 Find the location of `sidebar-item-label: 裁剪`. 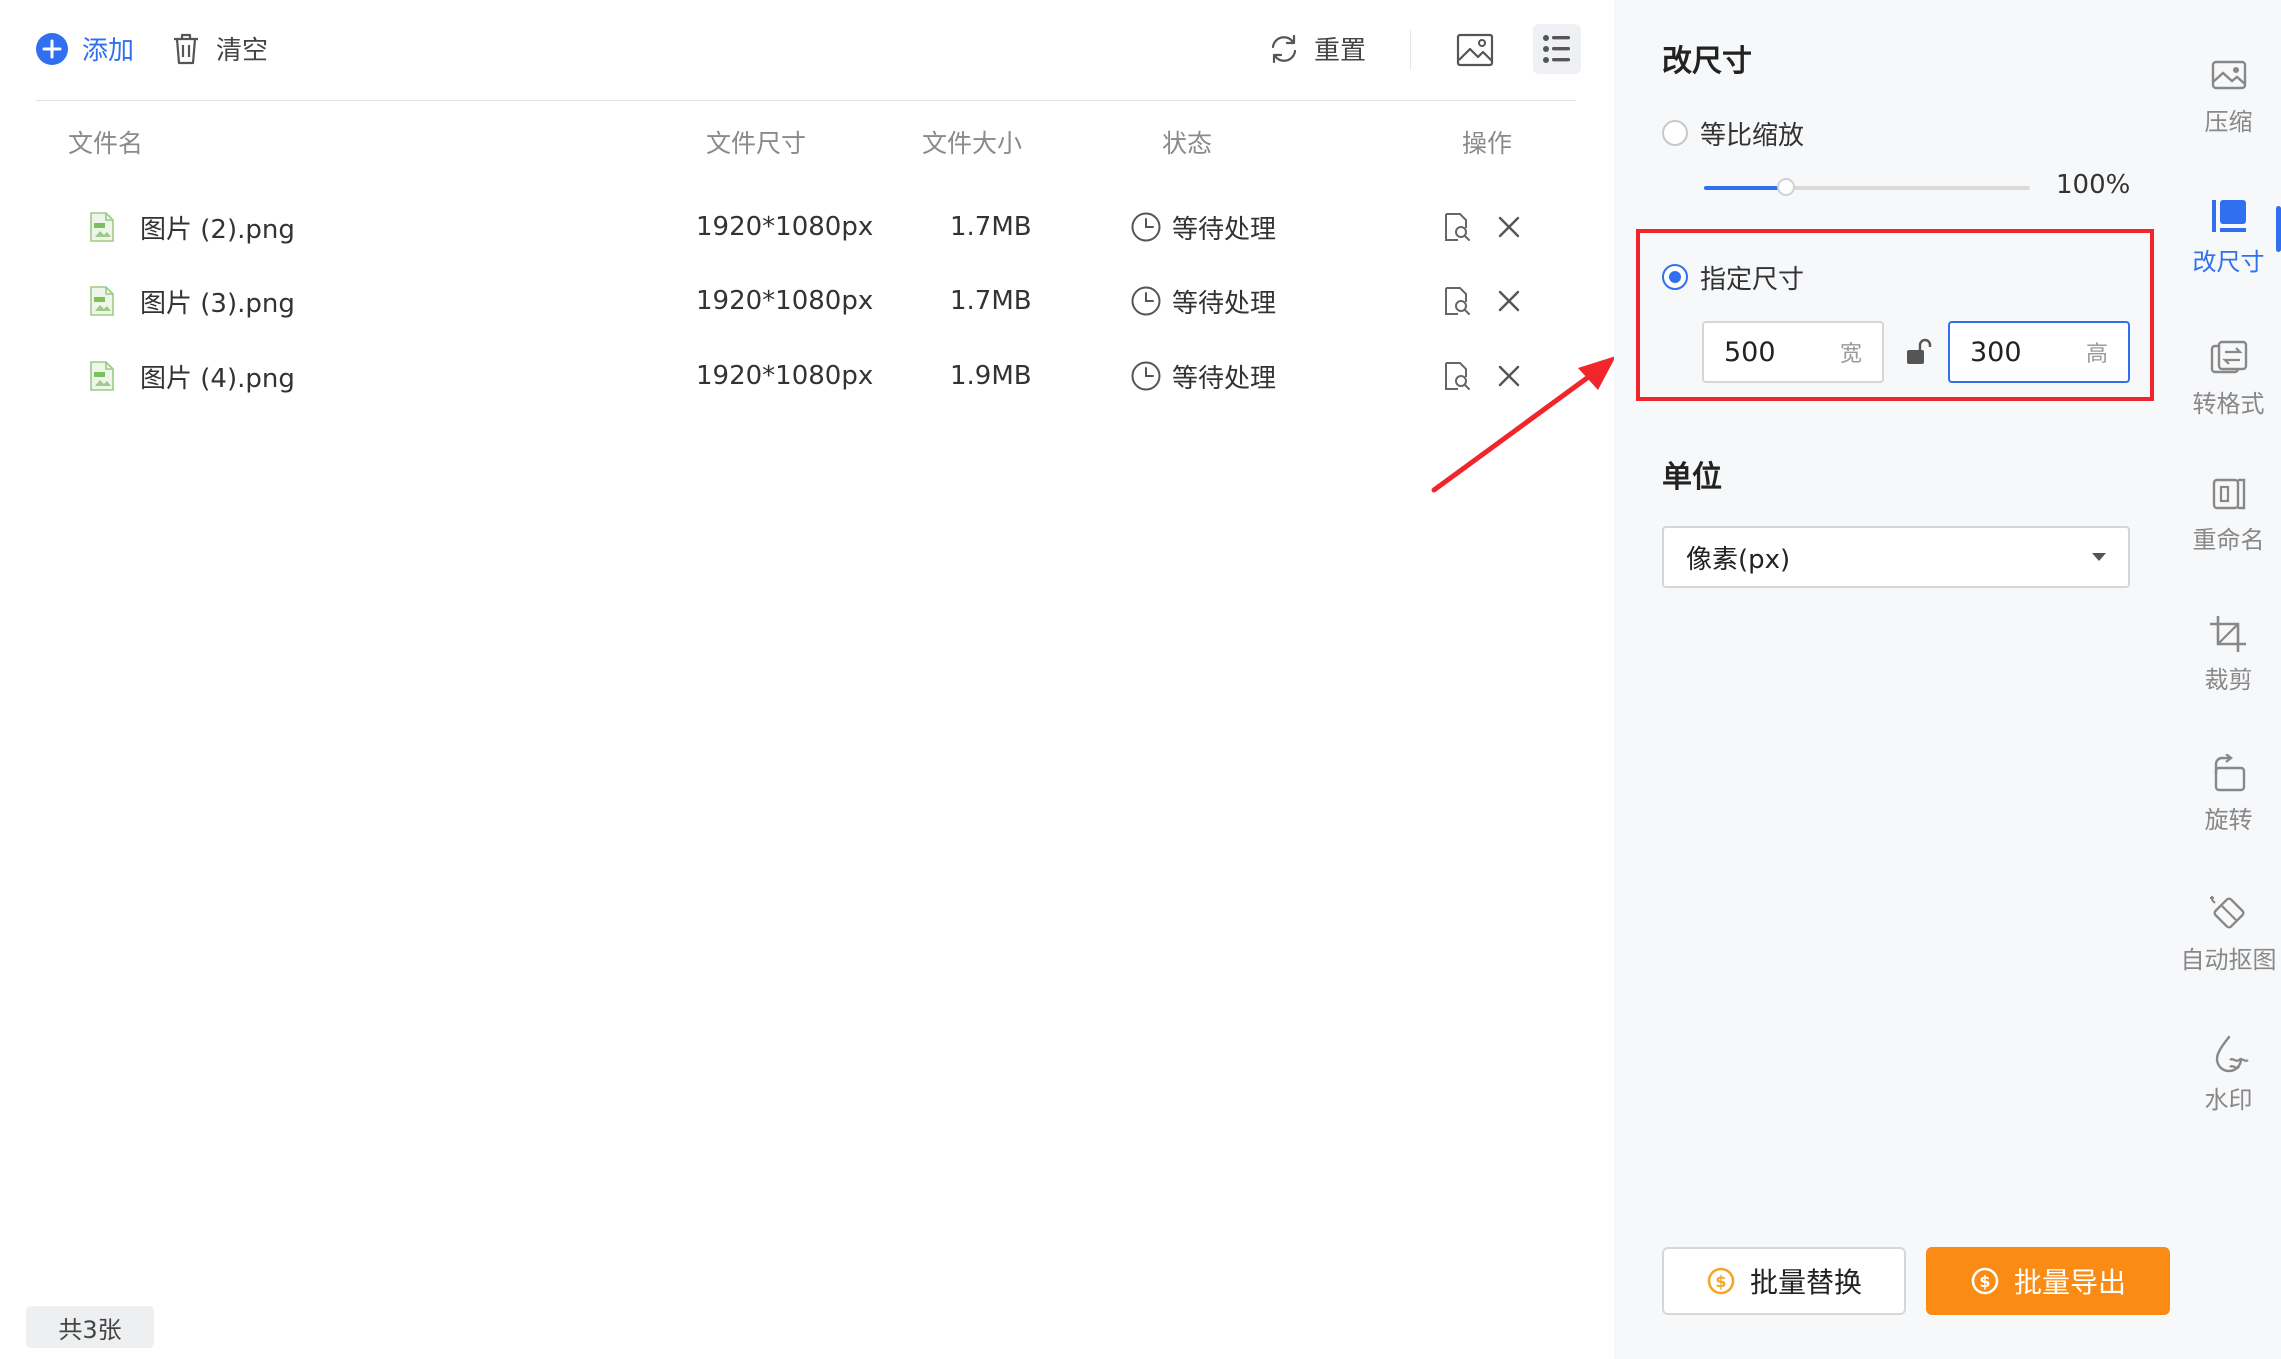

sidebar-item-label: 裁剪 is located at coordinates (2228, 680).